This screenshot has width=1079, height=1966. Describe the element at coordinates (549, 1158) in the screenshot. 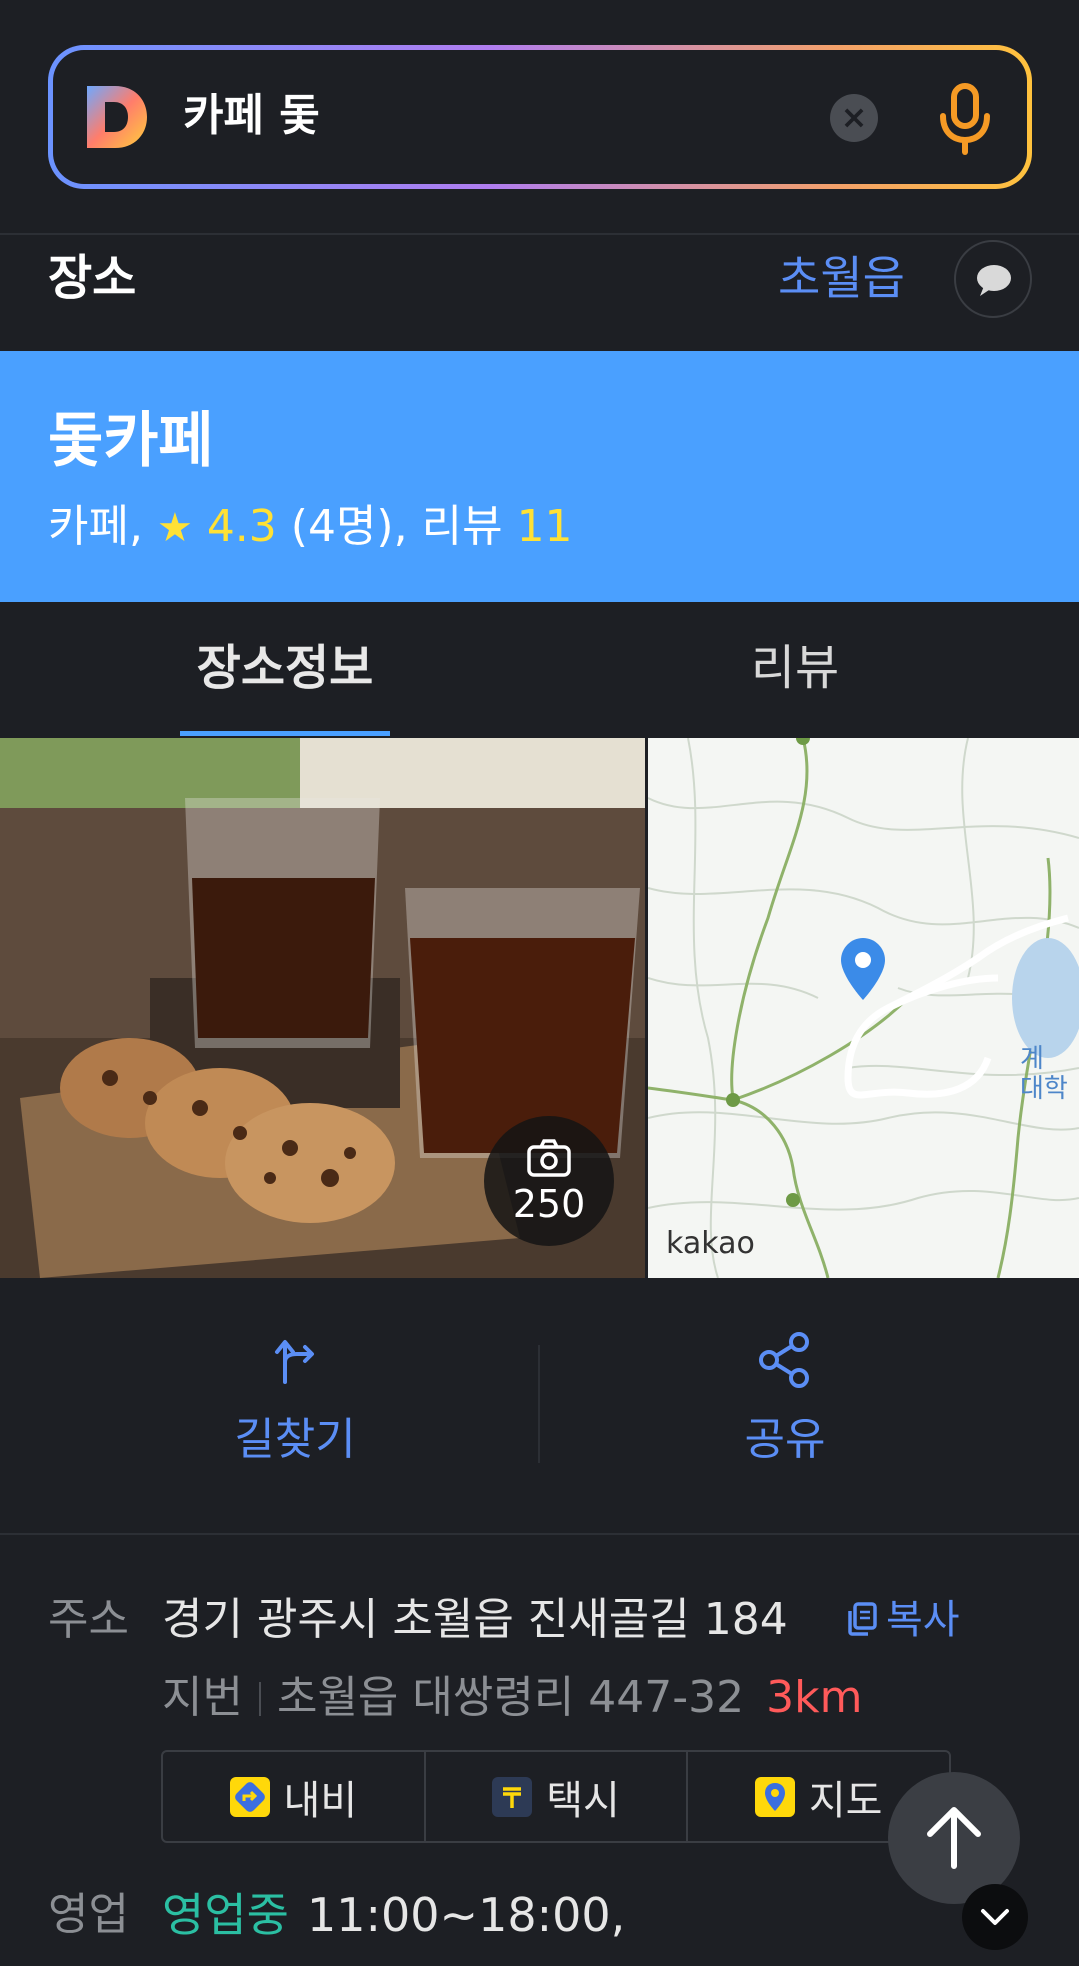

I see `camera-icon` at that location.